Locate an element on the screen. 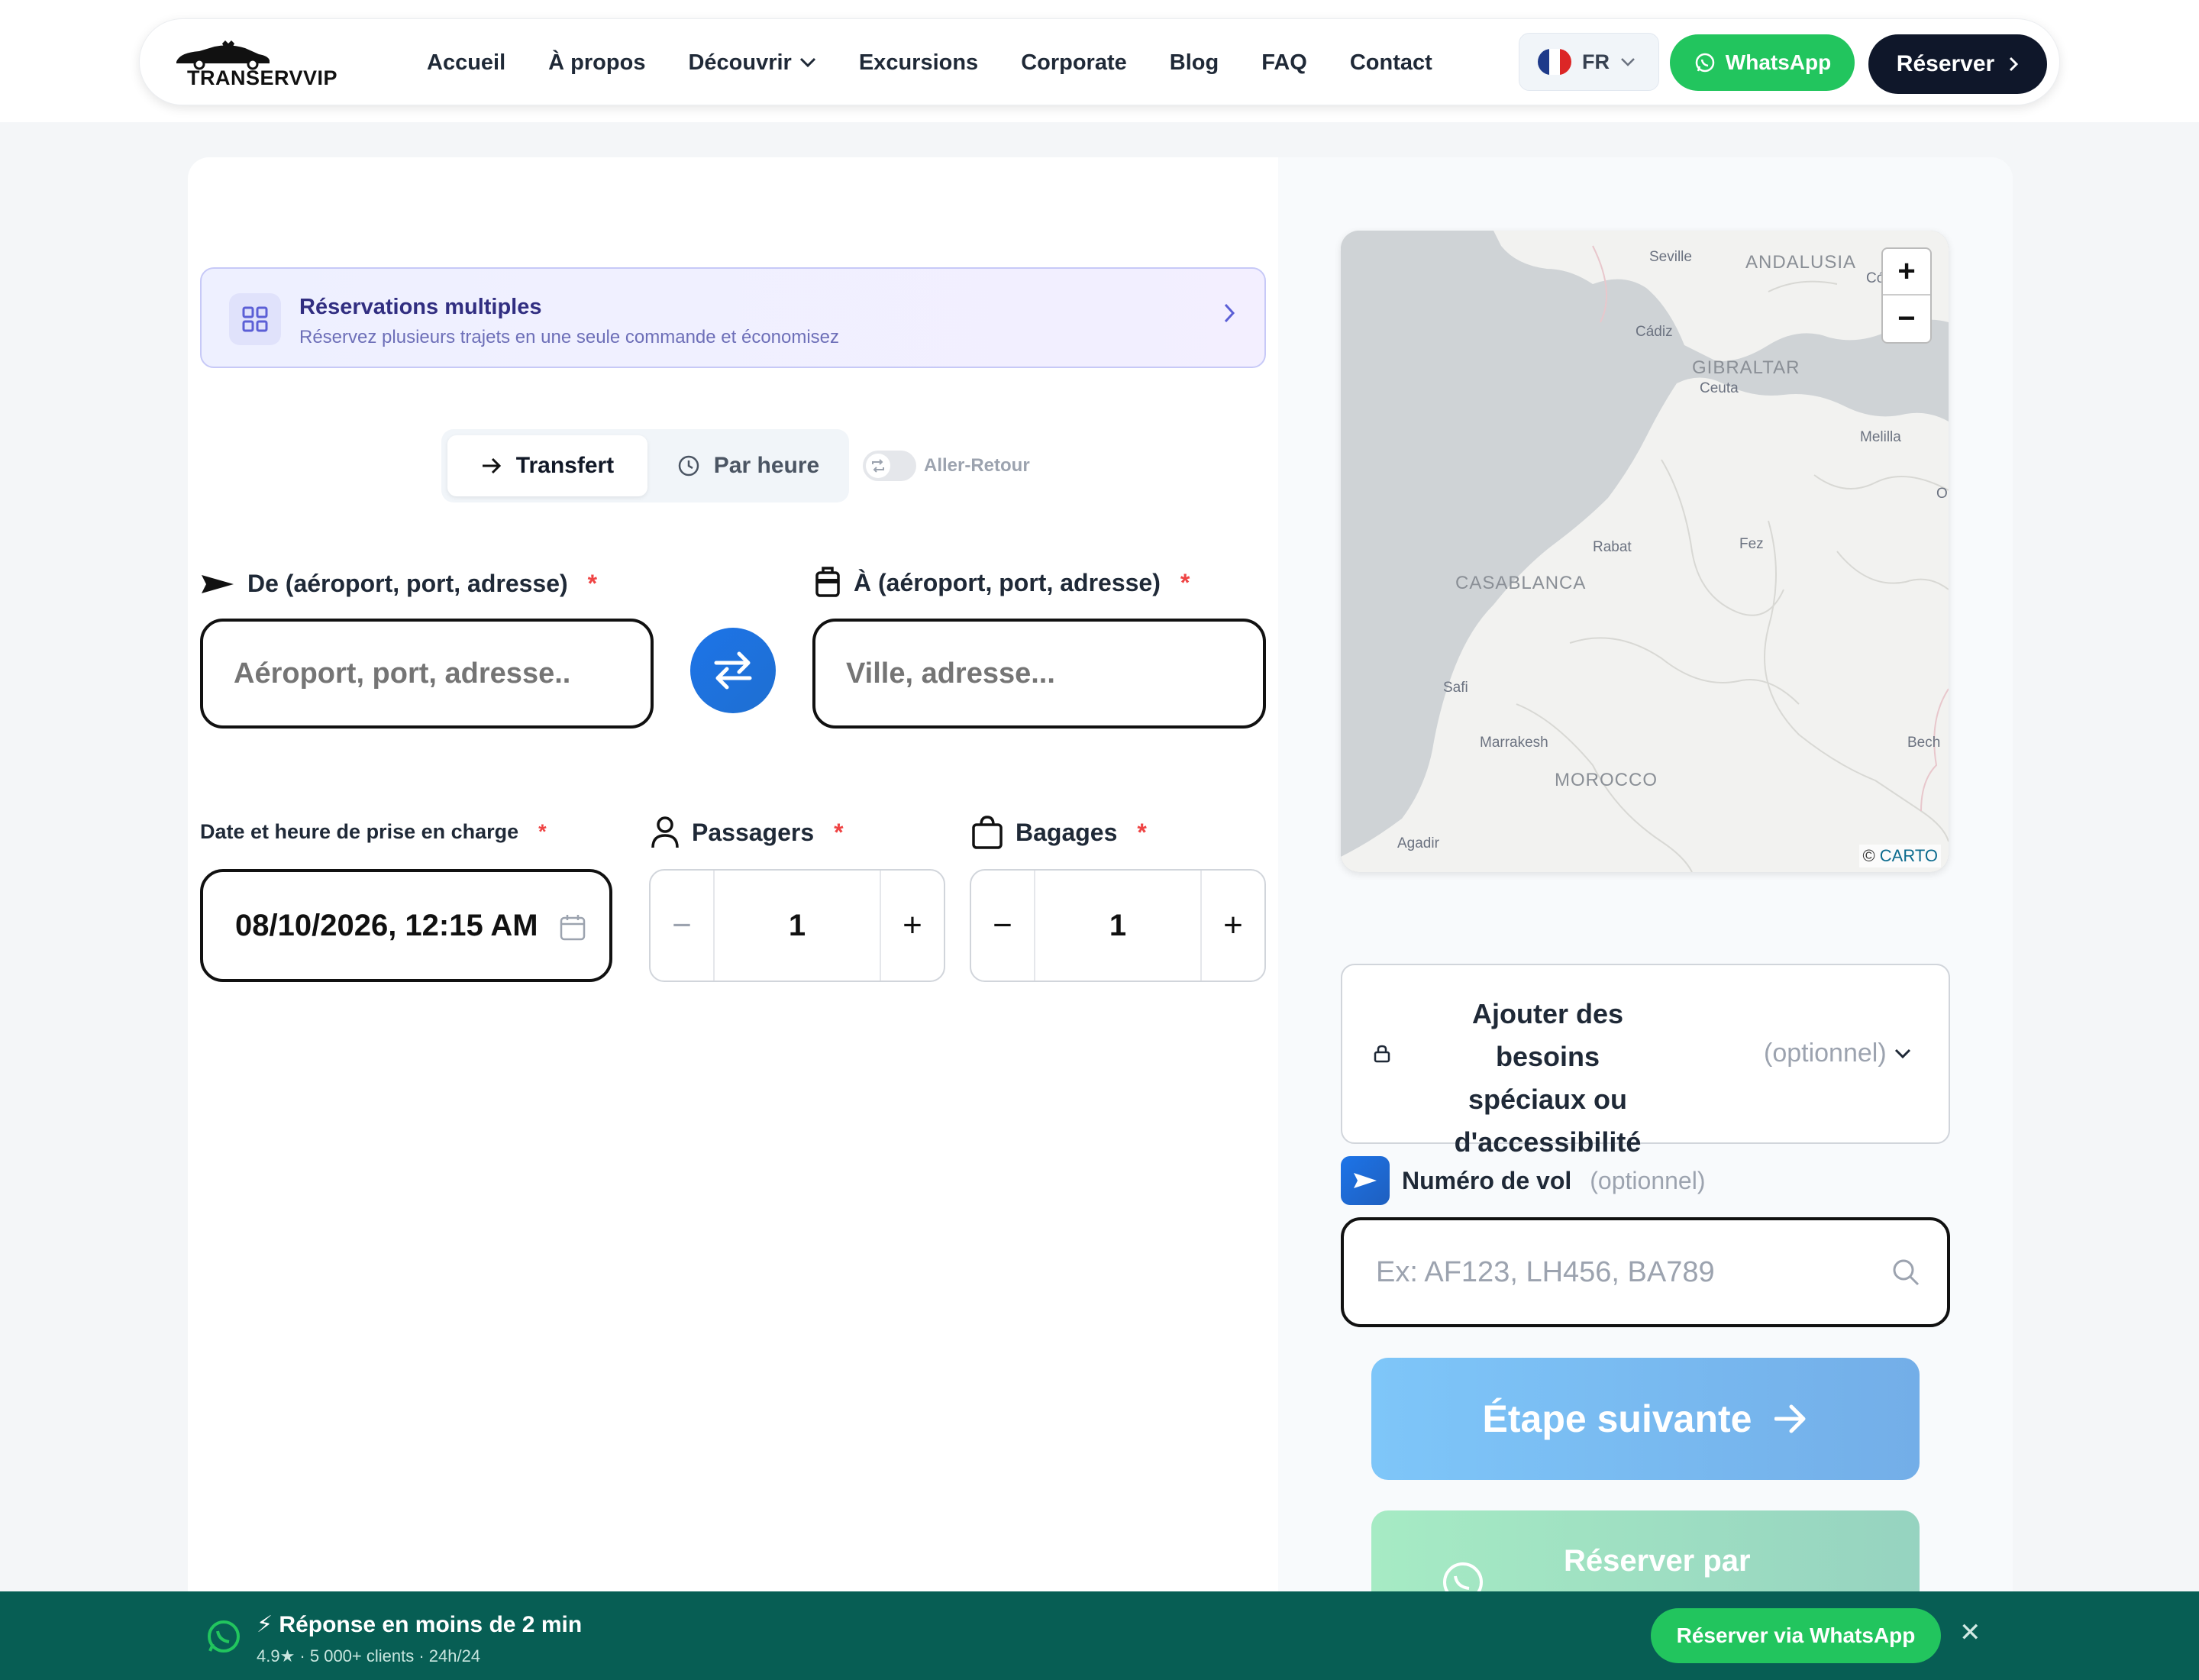 The image size is (2199, 1680). passengers-count: 1 is located at coordinates (797, 925).